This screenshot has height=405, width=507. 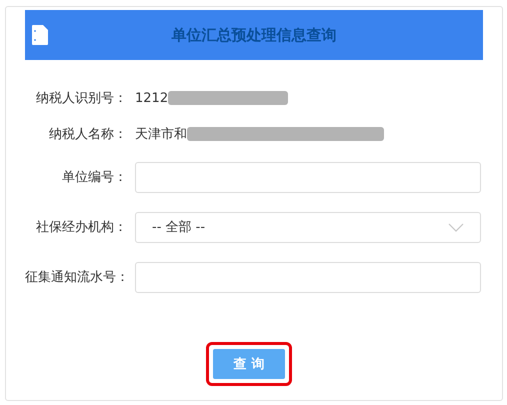 What do you see at coordinates (151, 98) in the screenshot?
I see `field-value: 1212` at bounding box center [151, 98].